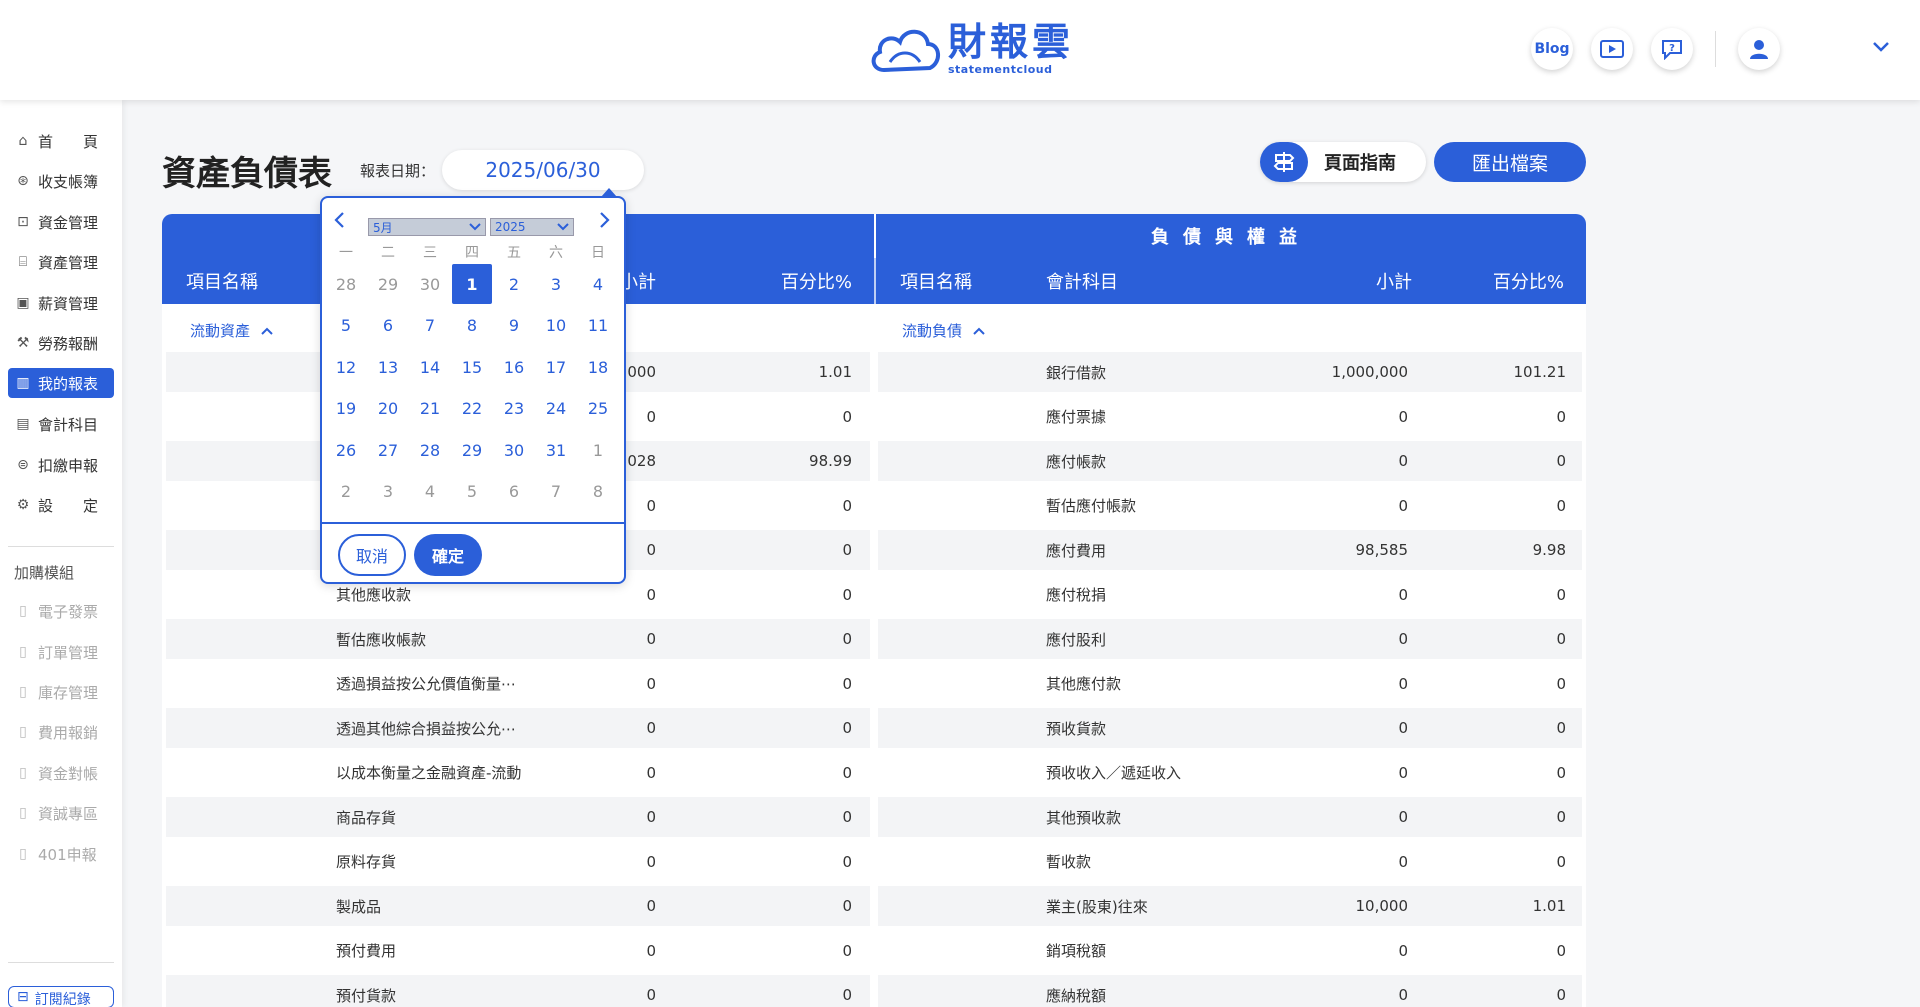  I want to click on month-select: 5月, so click(427, 227).